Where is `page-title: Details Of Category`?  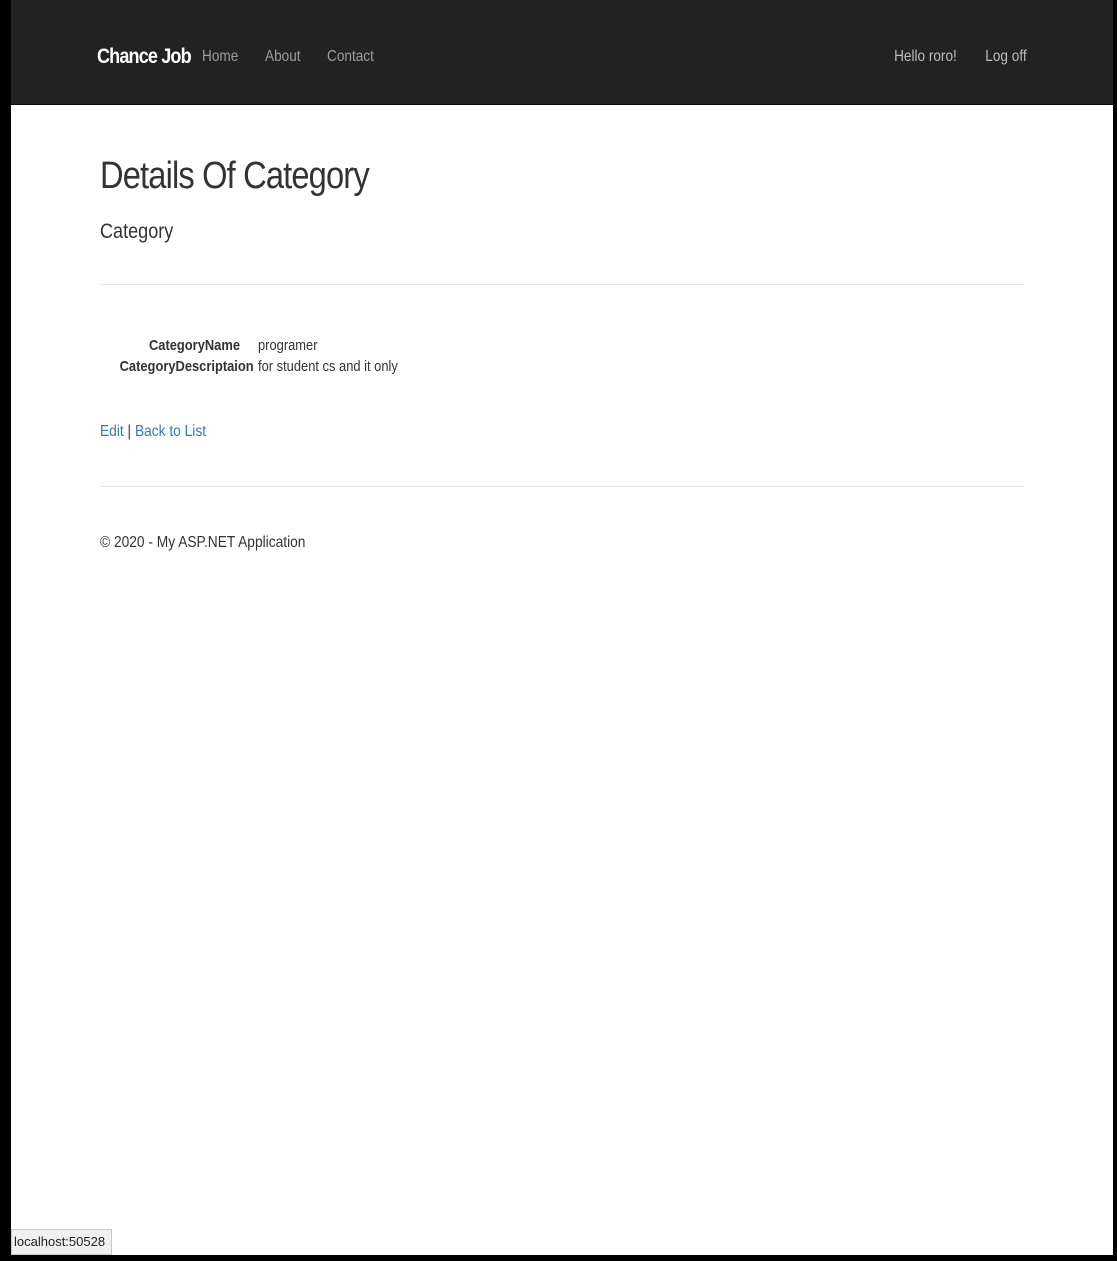 page-title: Details Of Category is located at coordinates (235, 176).